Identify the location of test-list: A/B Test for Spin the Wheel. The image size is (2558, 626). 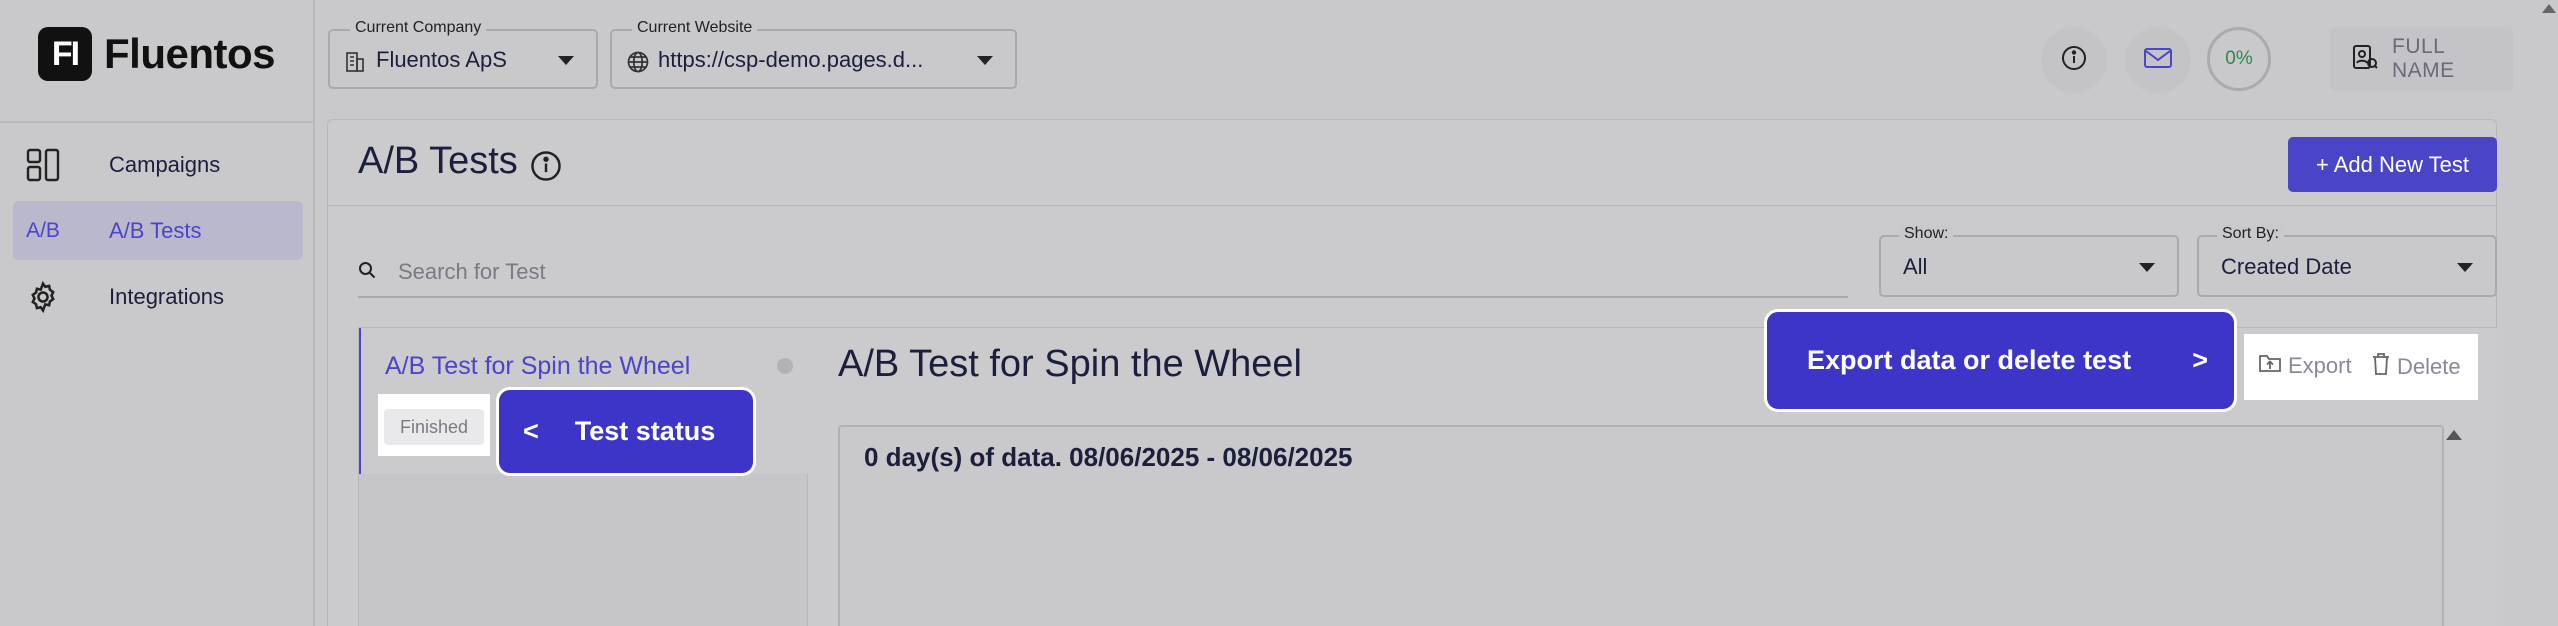
(583, 476).